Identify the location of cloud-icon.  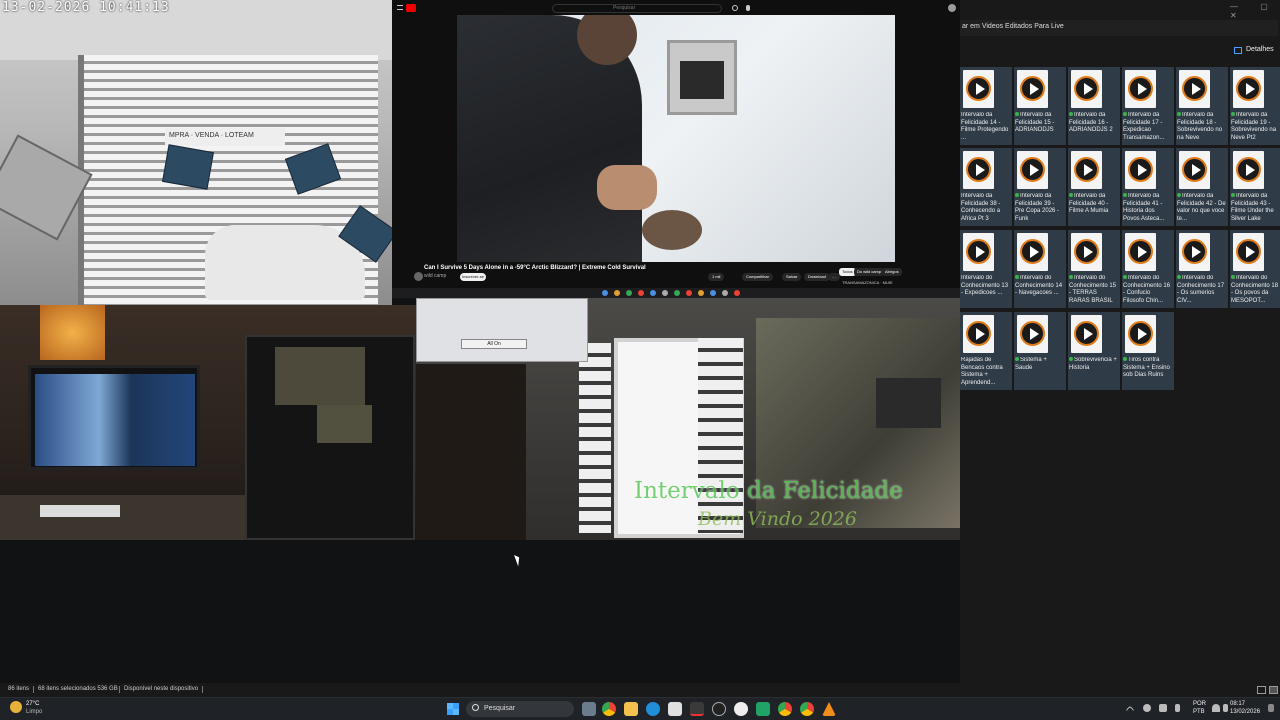
(1147, 708).